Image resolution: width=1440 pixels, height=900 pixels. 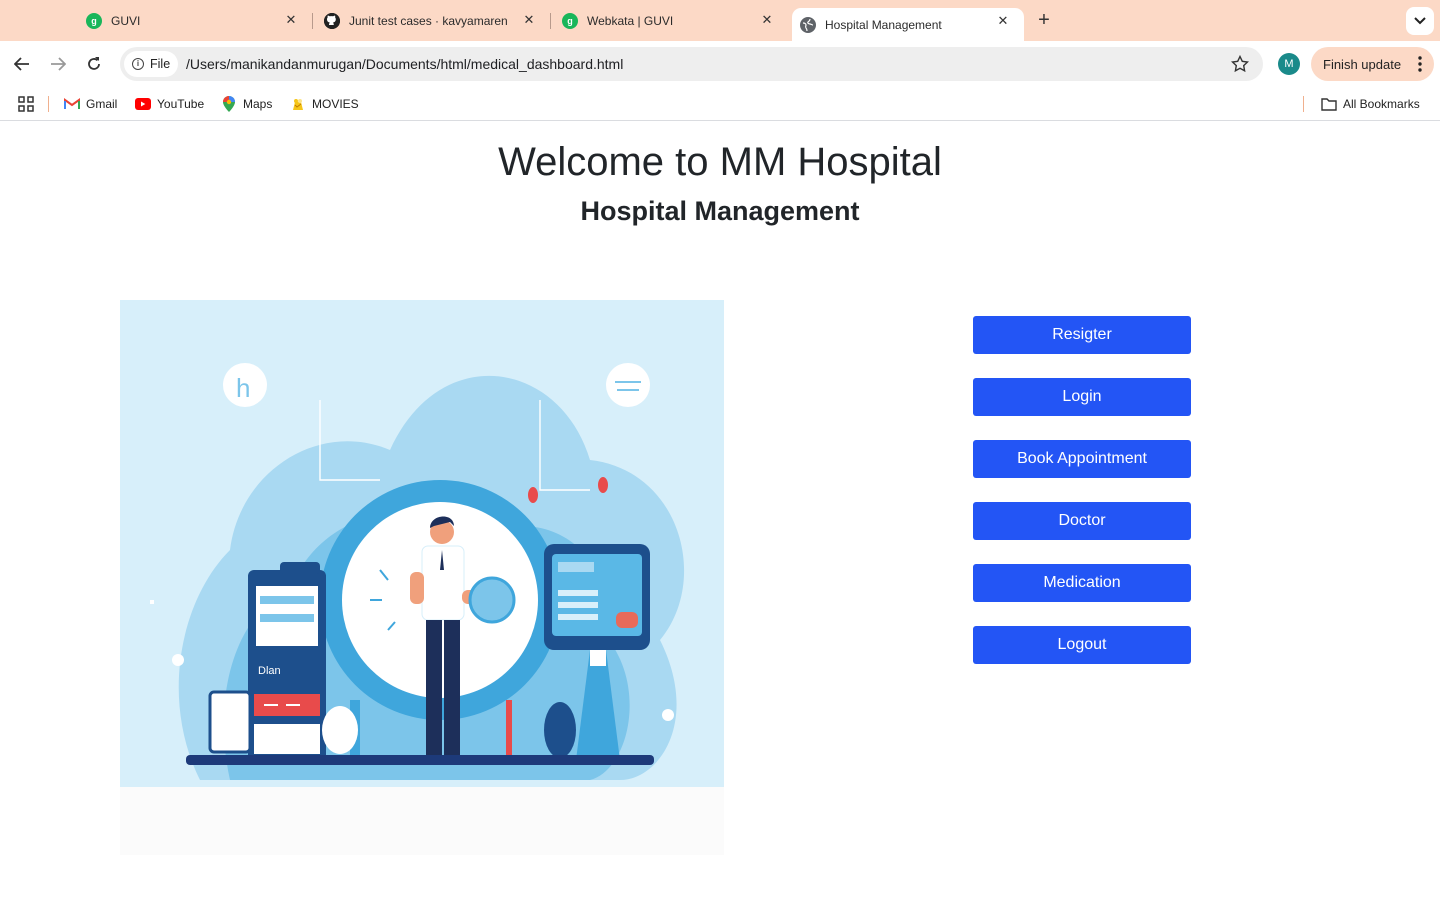 I want to click on back-button, so click(x=22, y=64).